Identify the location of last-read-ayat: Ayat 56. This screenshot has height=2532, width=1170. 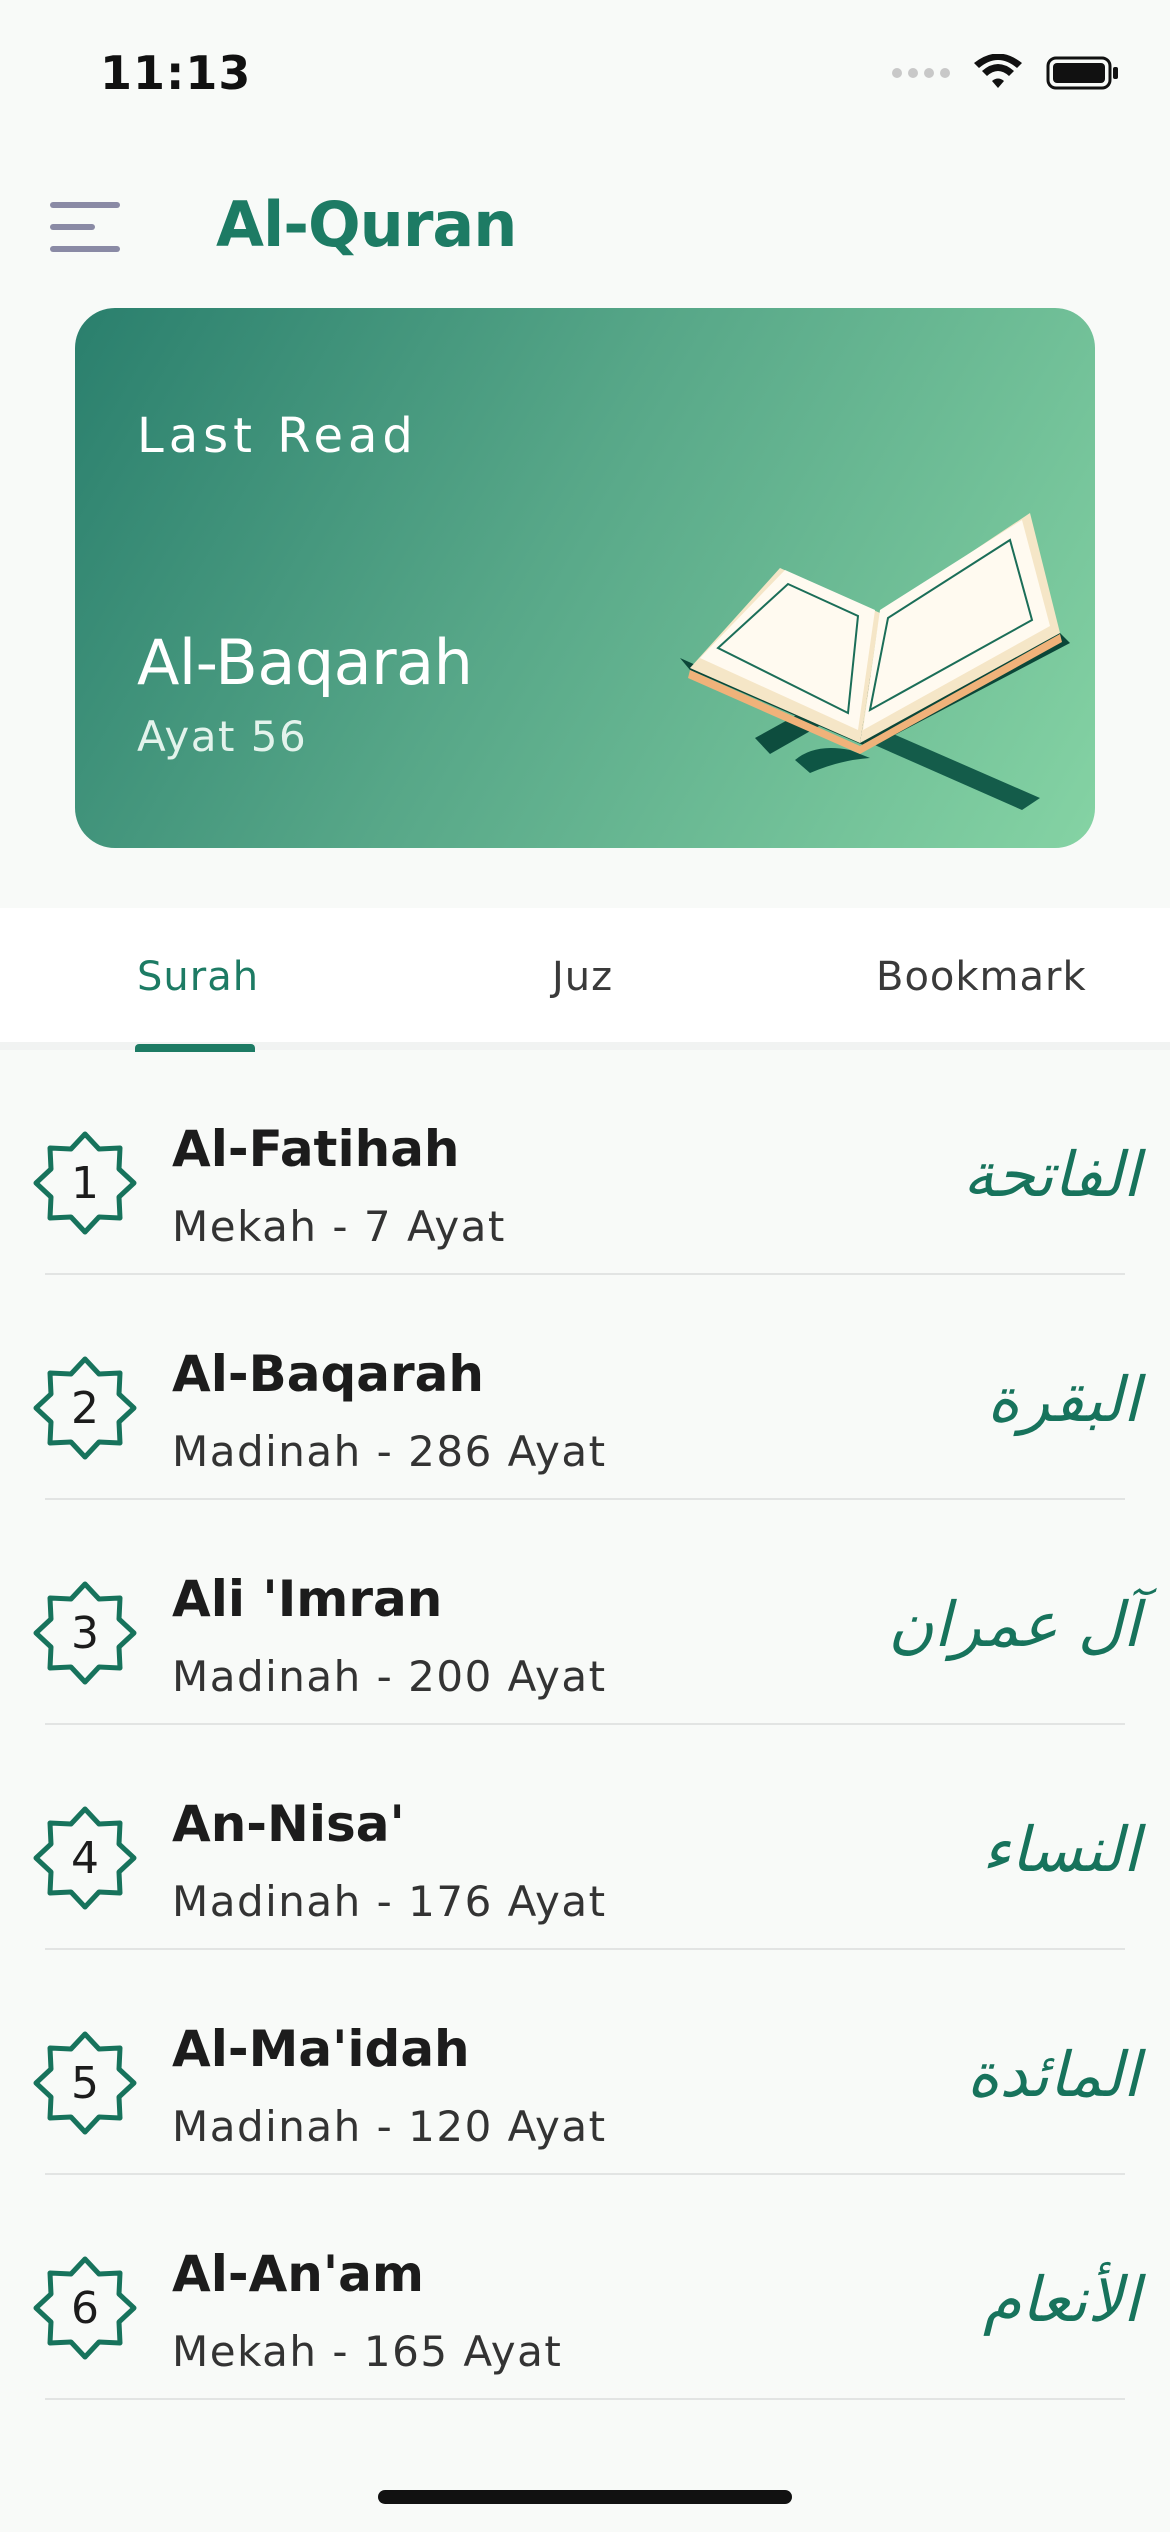
(222, 736).